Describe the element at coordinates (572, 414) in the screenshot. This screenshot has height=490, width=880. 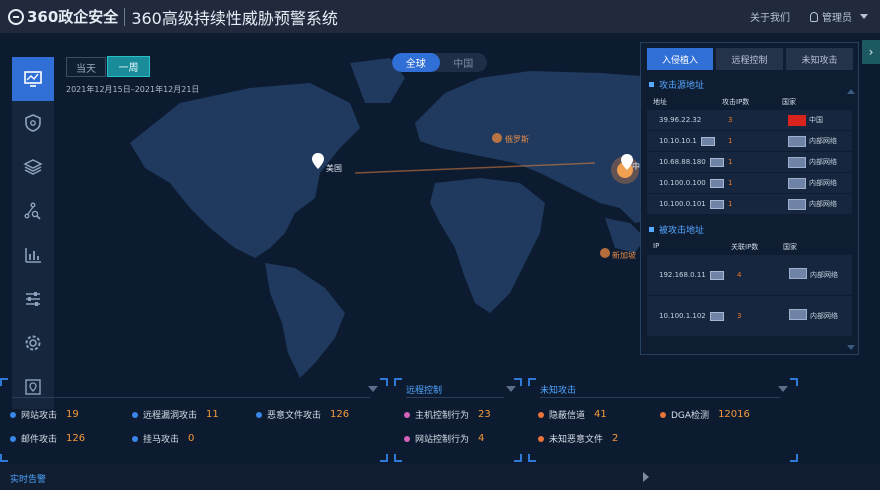
I see `stat-covert-channel: 隐蔽信道 41` at that location.